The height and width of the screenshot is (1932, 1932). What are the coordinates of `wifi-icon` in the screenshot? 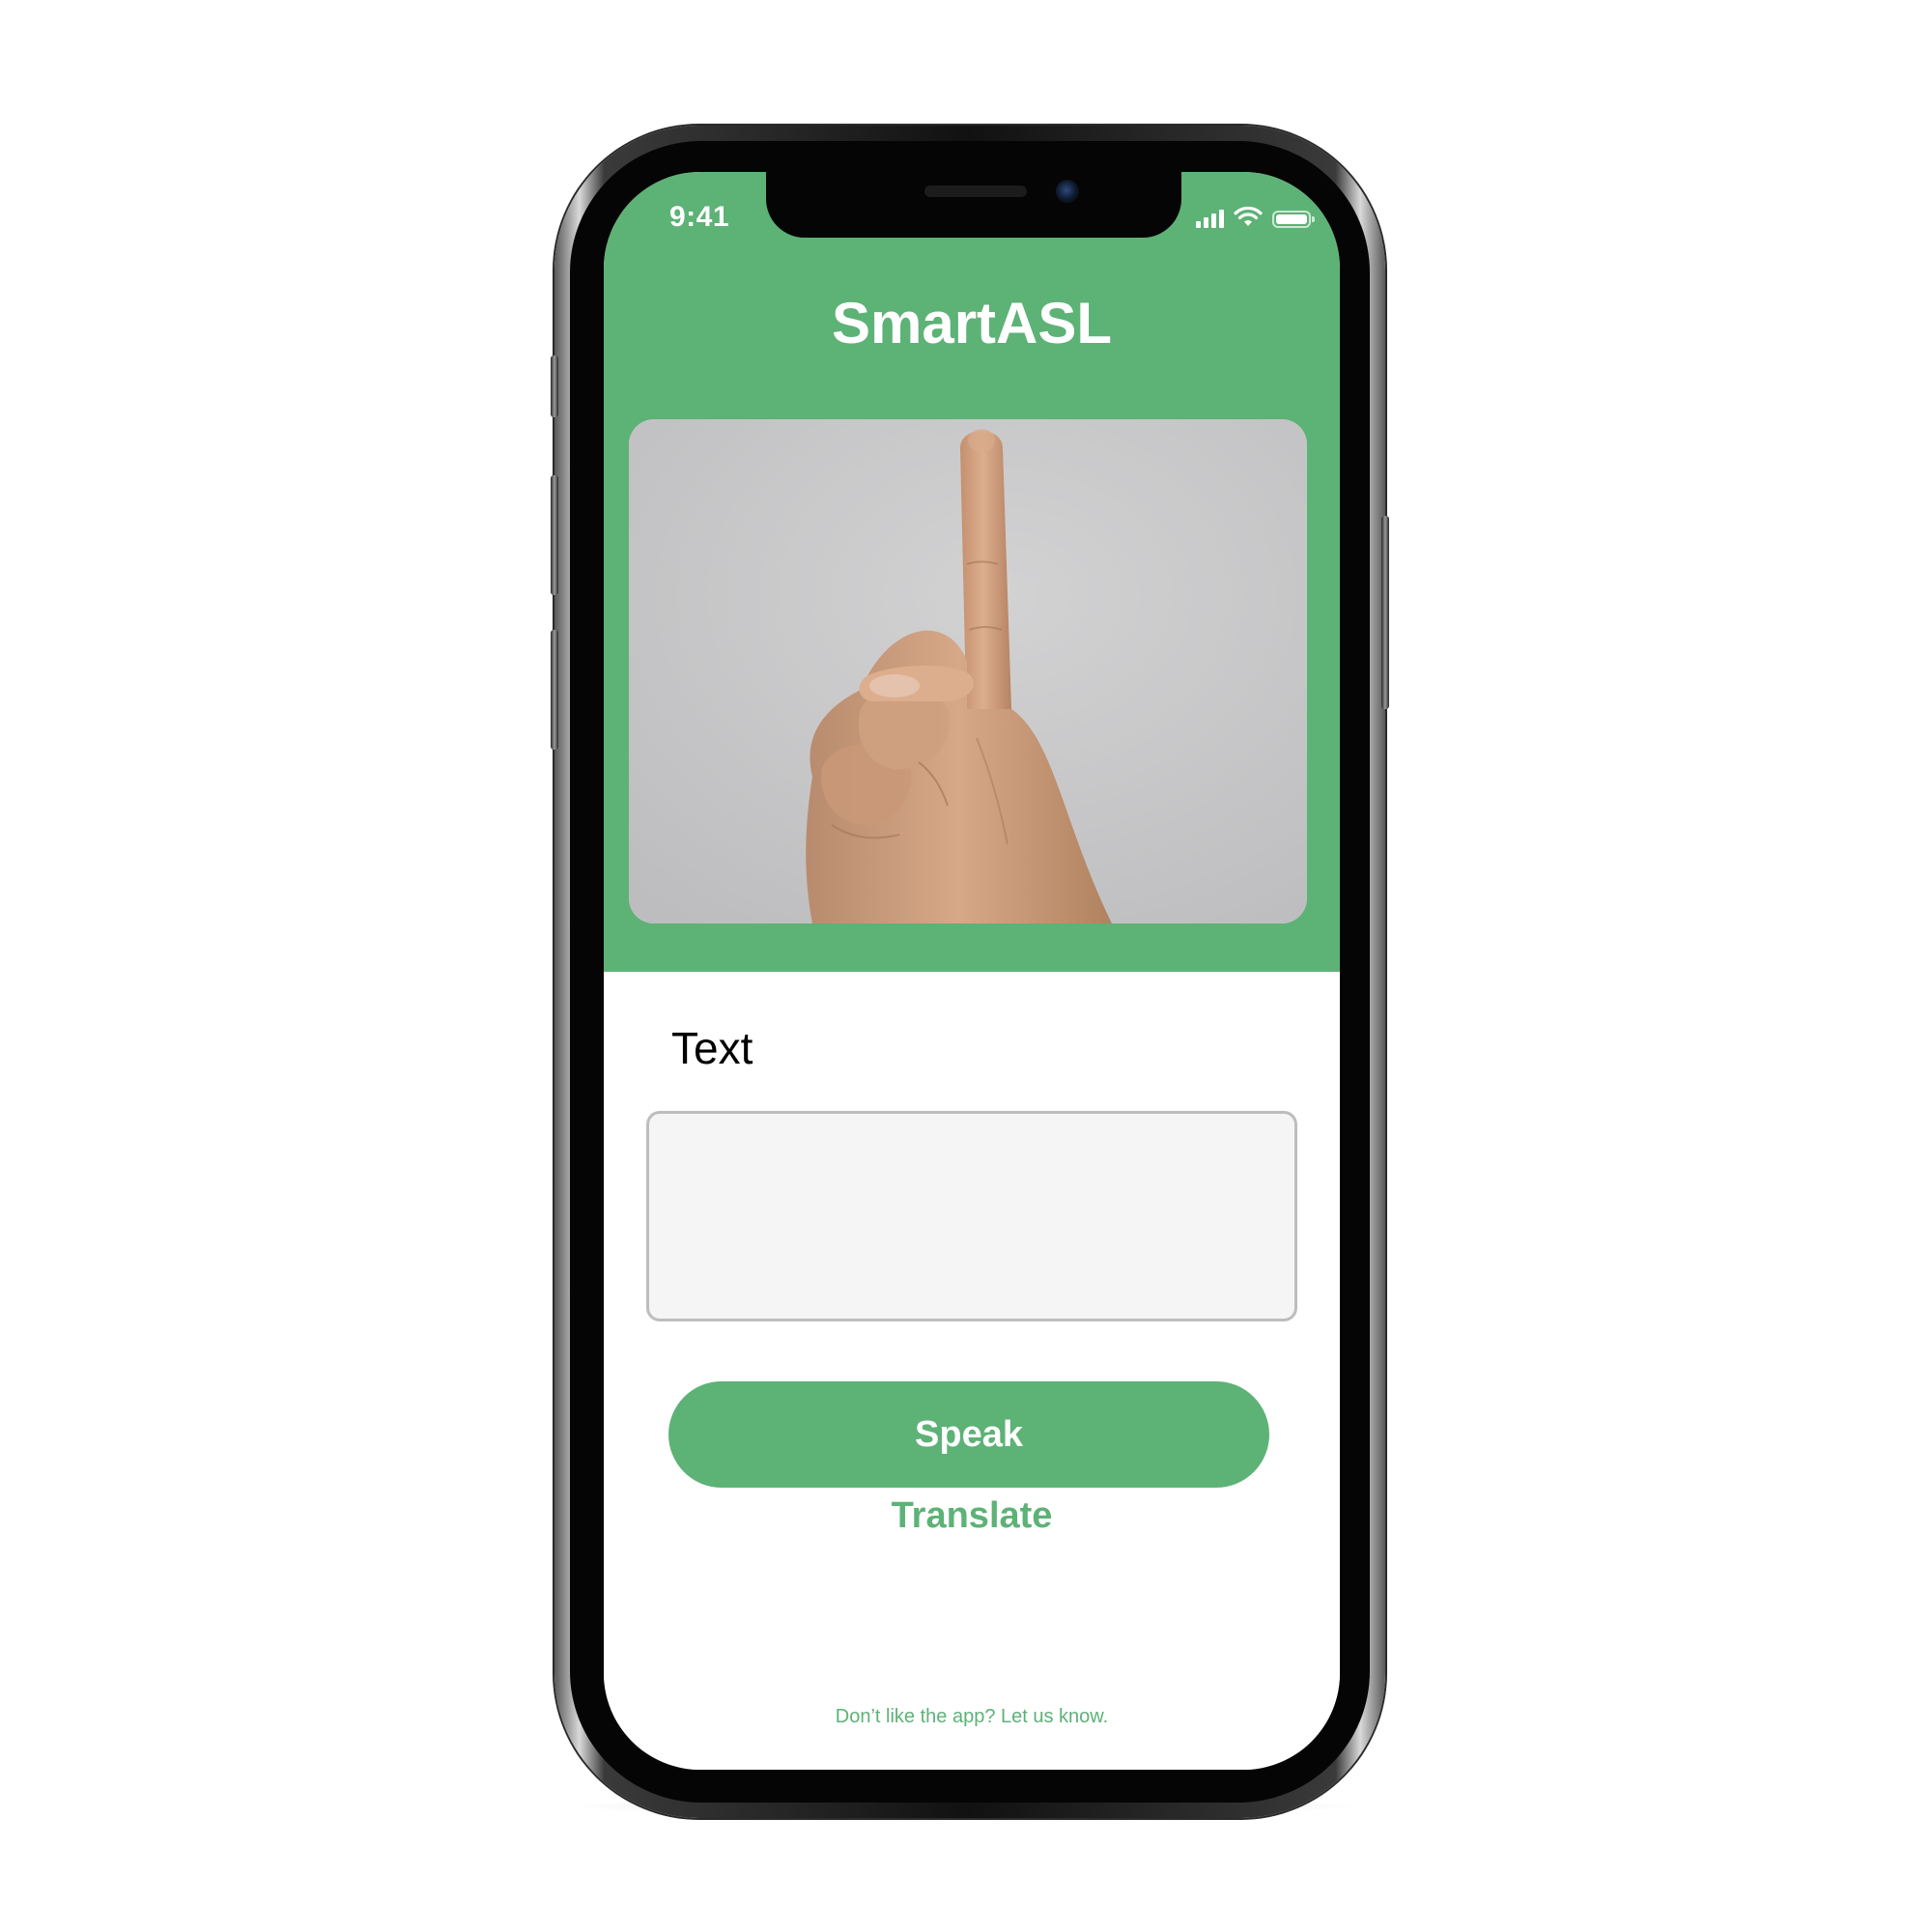 It's located at (1248, 216).